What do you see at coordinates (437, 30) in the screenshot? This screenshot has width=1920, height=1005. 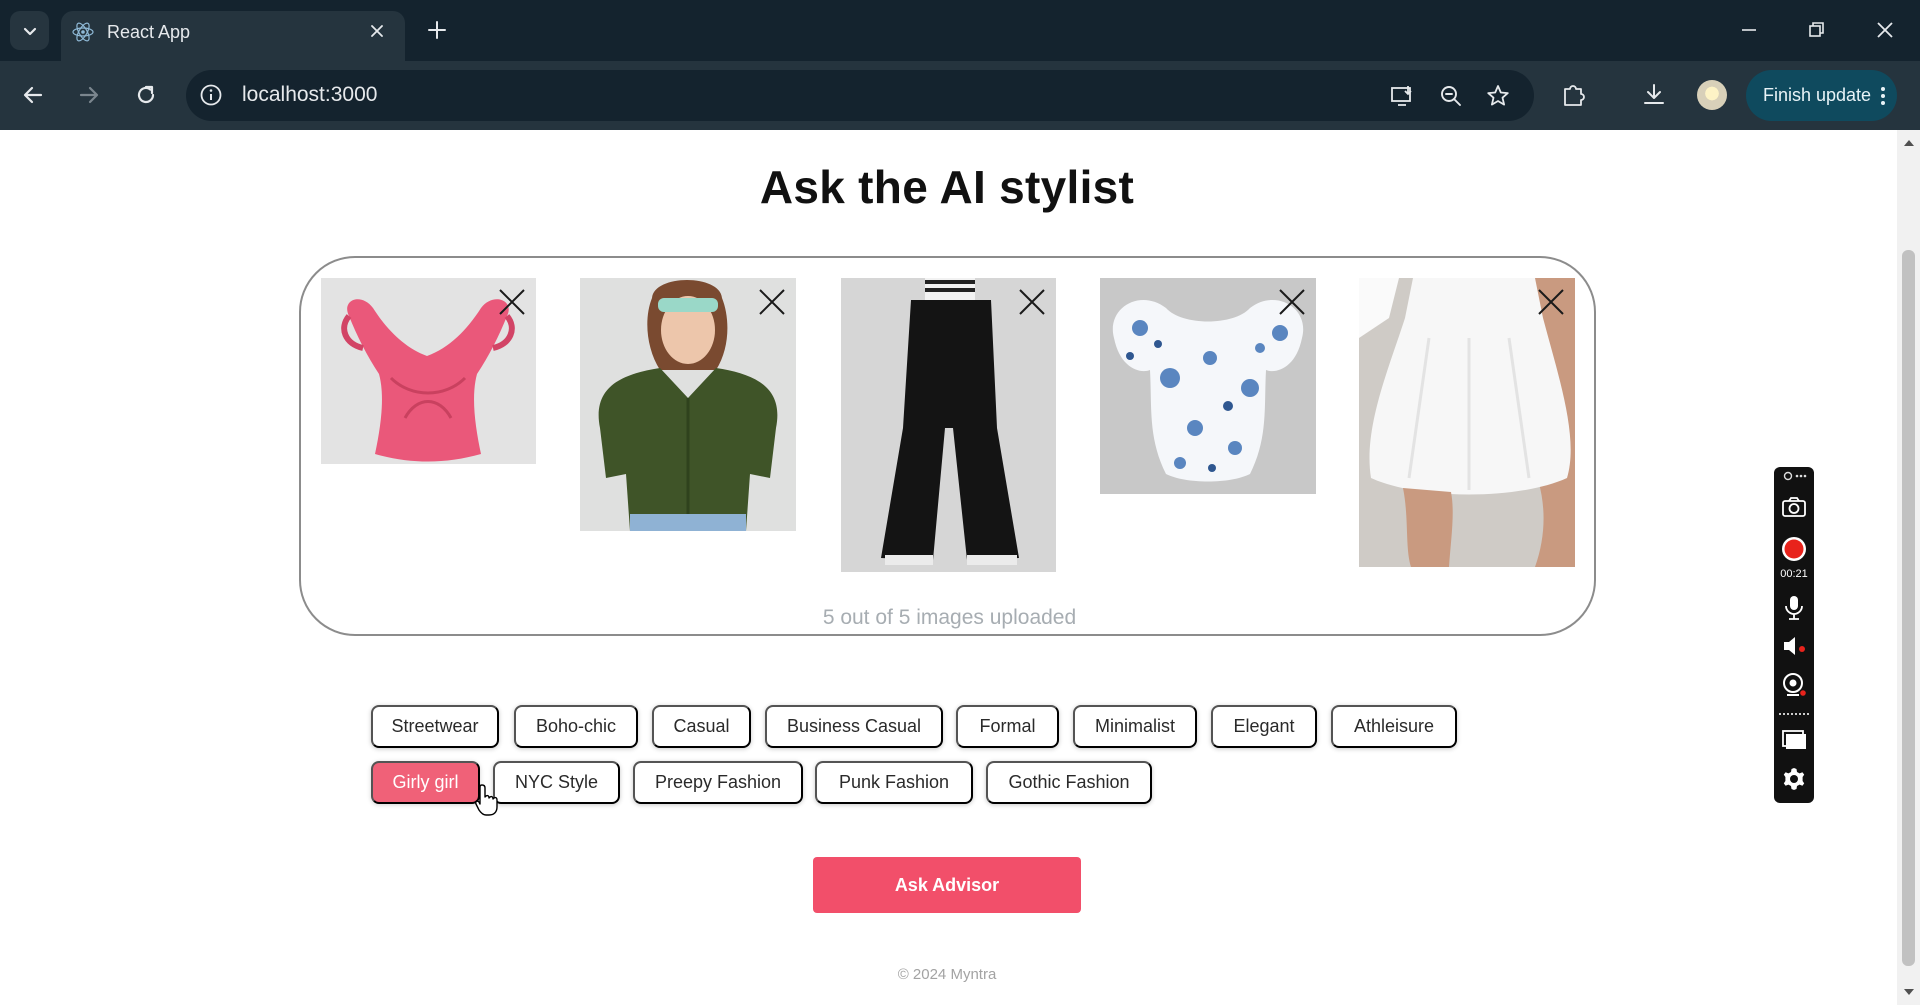 I see `new-tab-plus-icon` at bounding box center [437, 30].